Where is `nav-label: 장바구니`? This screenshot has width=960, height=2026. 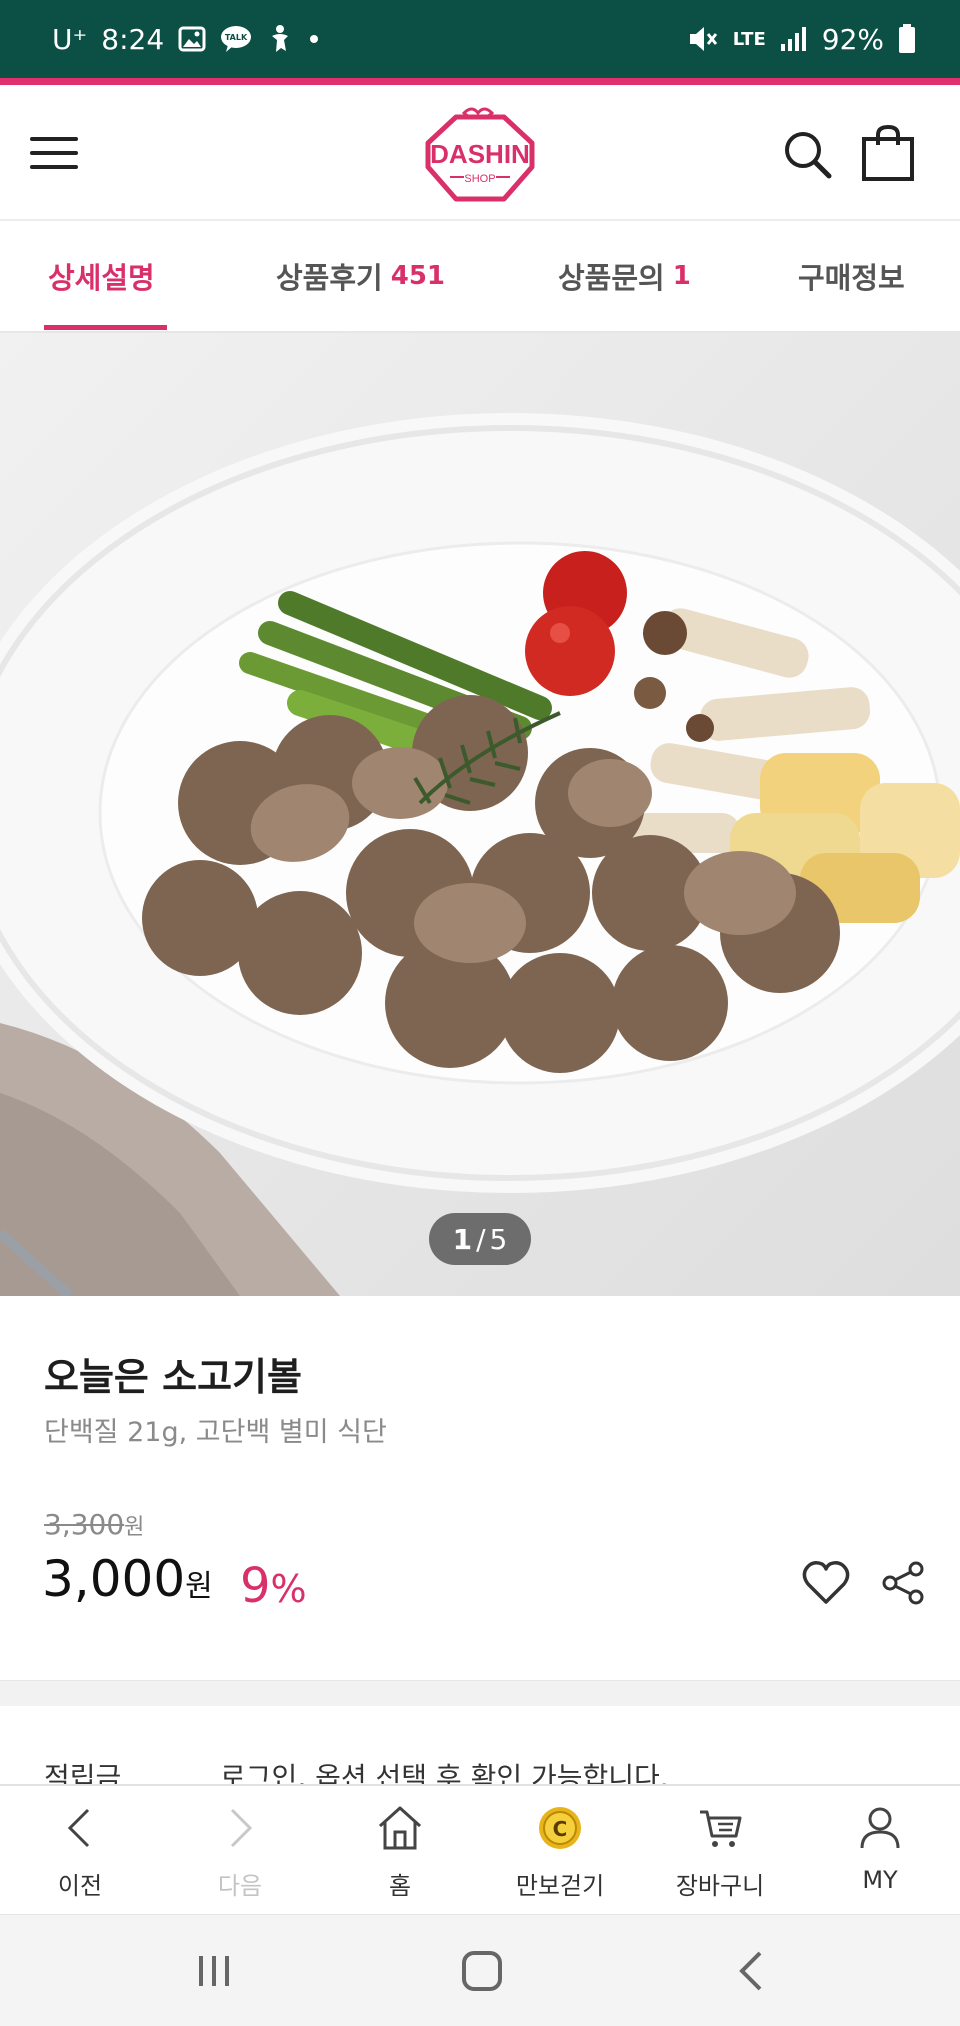 nav-label: 장바구니 is located at coordinates (720, 1886).